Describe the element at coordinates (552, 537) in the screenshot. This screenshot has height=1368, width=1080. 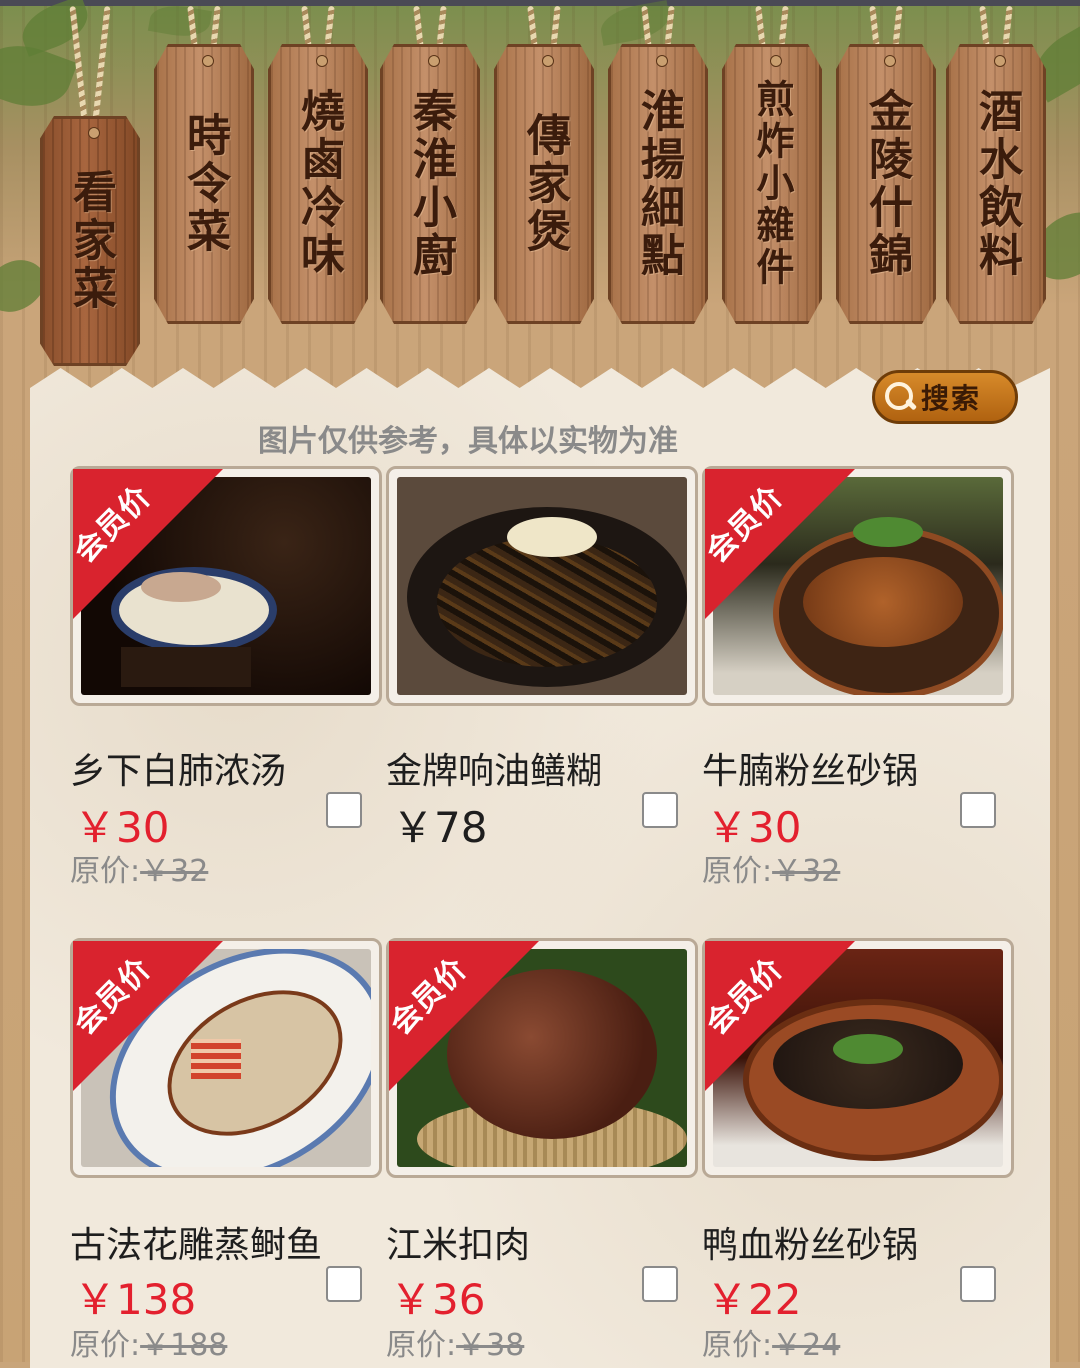
I see `ginger-shreds` at that location.